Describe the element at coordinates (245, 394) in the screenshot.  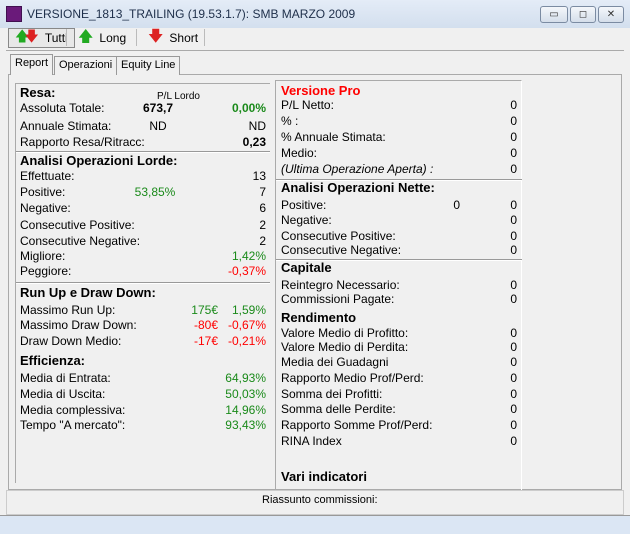
I see `row-value: 50,03%` at that location.